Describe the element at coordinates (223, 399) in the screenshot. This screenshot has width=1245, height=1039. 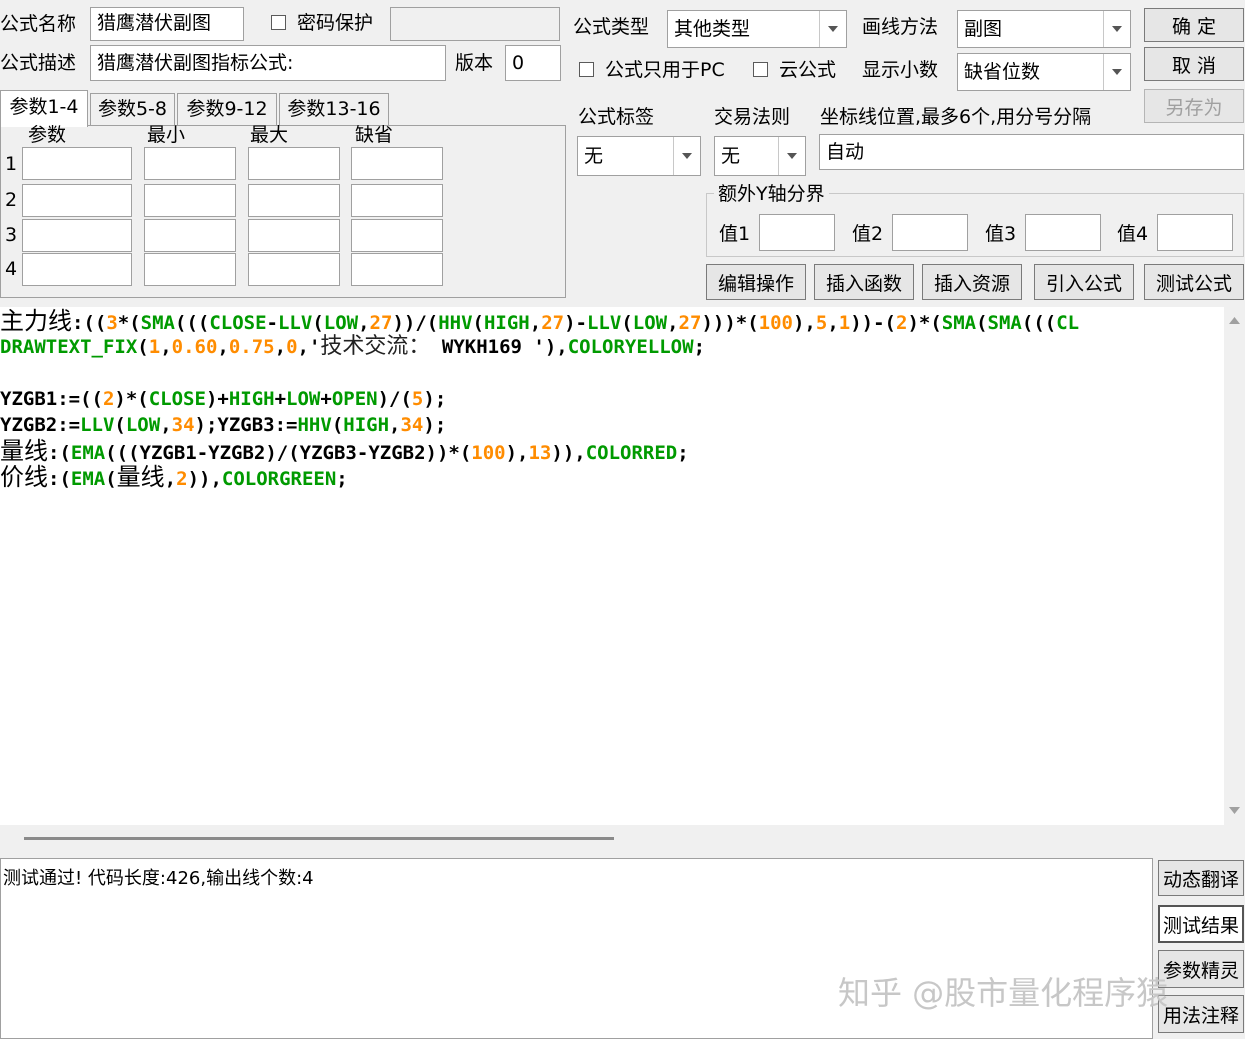
I see `code-line: YZGB1:=((2)*(CLOSE)+HIGH+LOW+OPEN)/(5);` at that location.